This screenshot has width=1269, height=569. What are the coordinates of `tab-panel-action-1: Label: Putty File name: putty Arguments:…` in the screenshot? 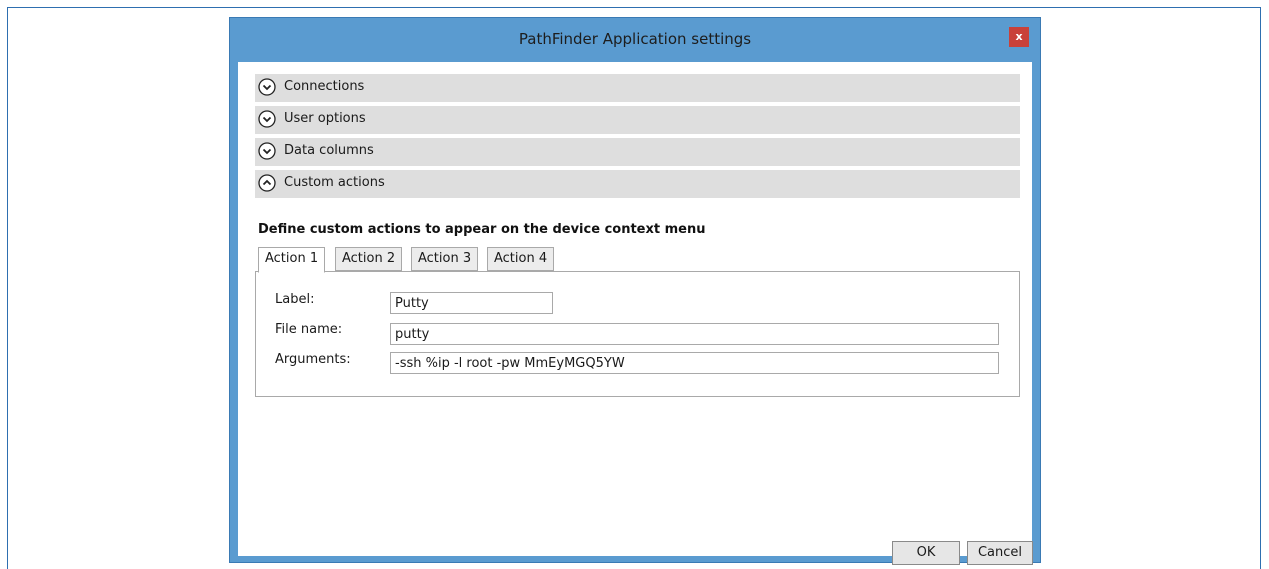 It's located at (637, 334).